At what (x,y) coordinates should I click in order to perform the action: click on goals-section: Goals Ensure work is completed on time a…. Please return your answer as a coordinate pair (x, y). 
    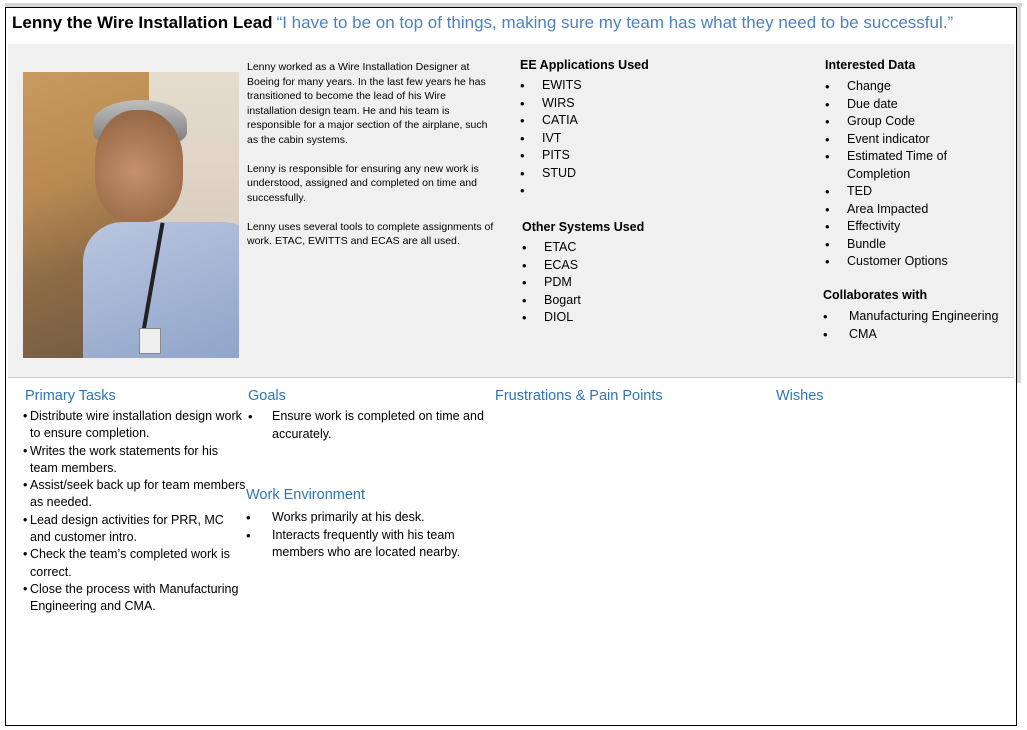
    Looking at the image, I should click on (368, 415).